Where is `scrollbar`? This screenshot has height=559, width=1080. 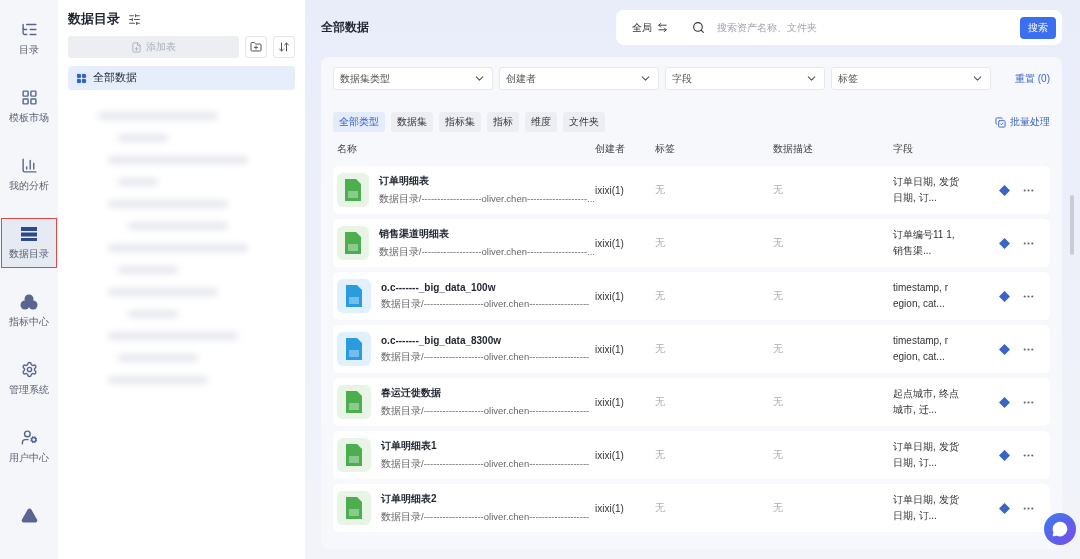
scrollbar is located at coordinates (1072, 225).